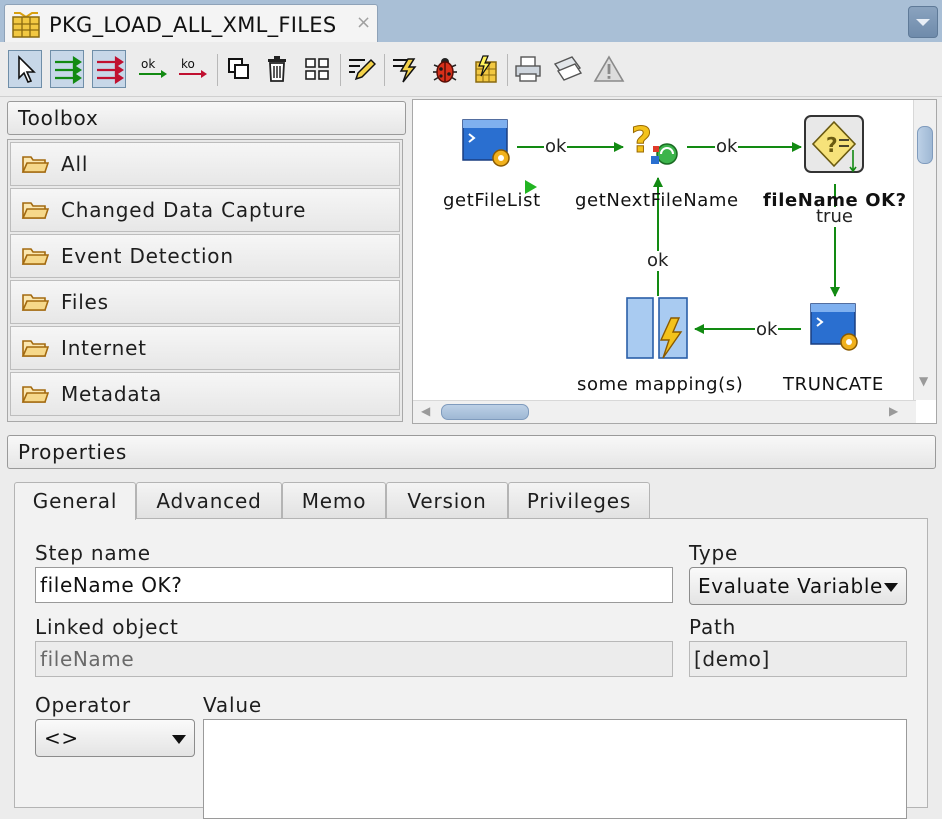  I want to click on ko-link-button: ko, so click(193, 69).